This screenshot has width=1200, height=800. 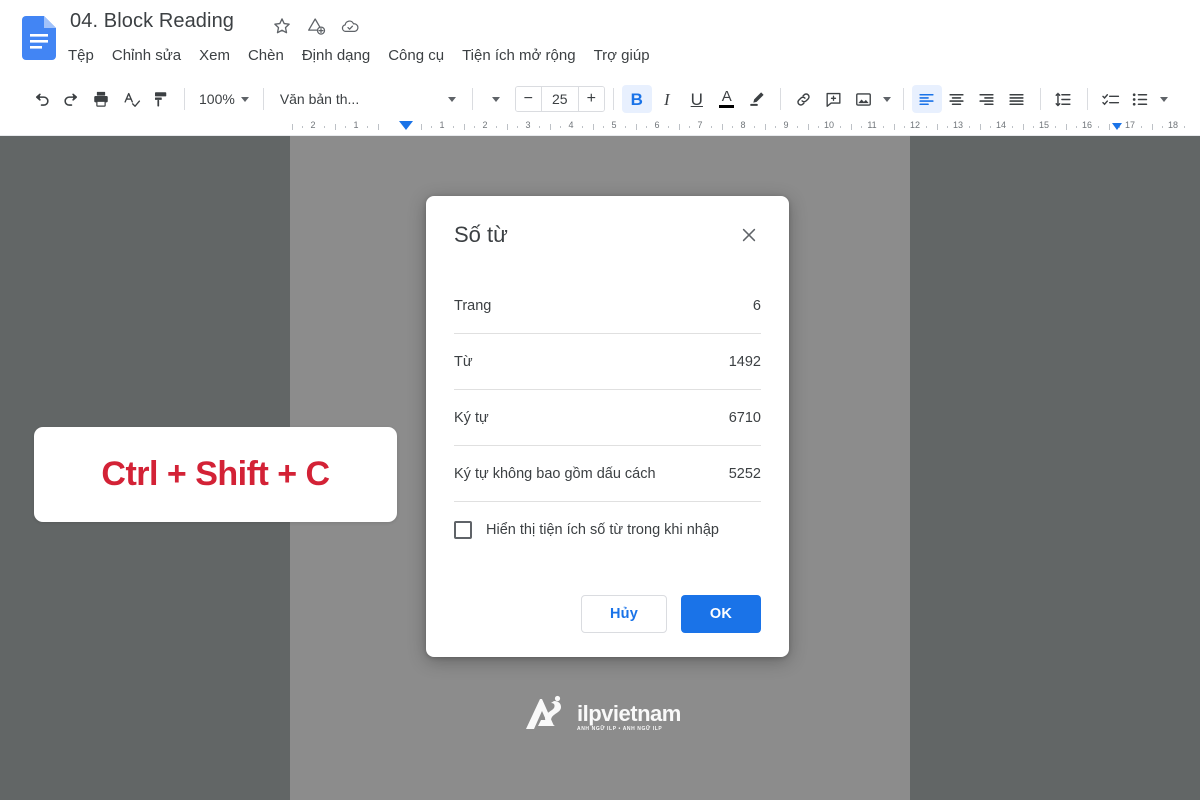 I want to click on bulleted-list-icon, so click(x=1141, y=99).